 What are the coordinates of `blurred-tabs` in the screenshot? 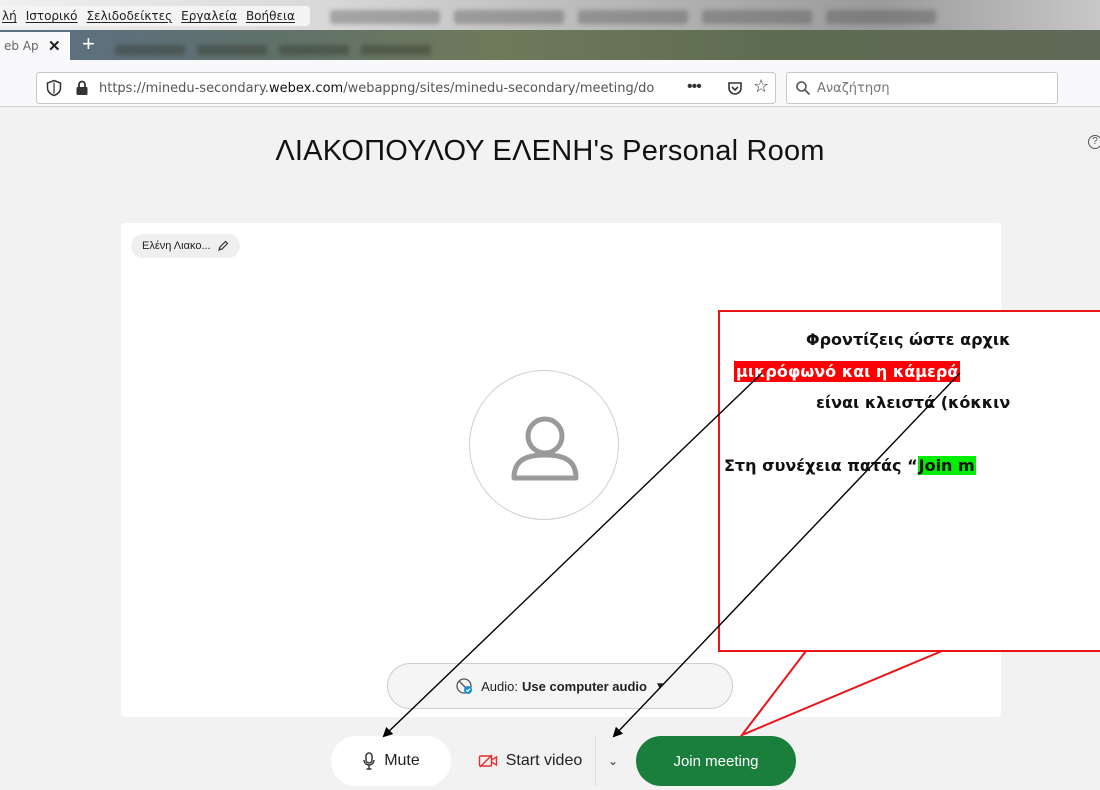 It's located at (633, 17).